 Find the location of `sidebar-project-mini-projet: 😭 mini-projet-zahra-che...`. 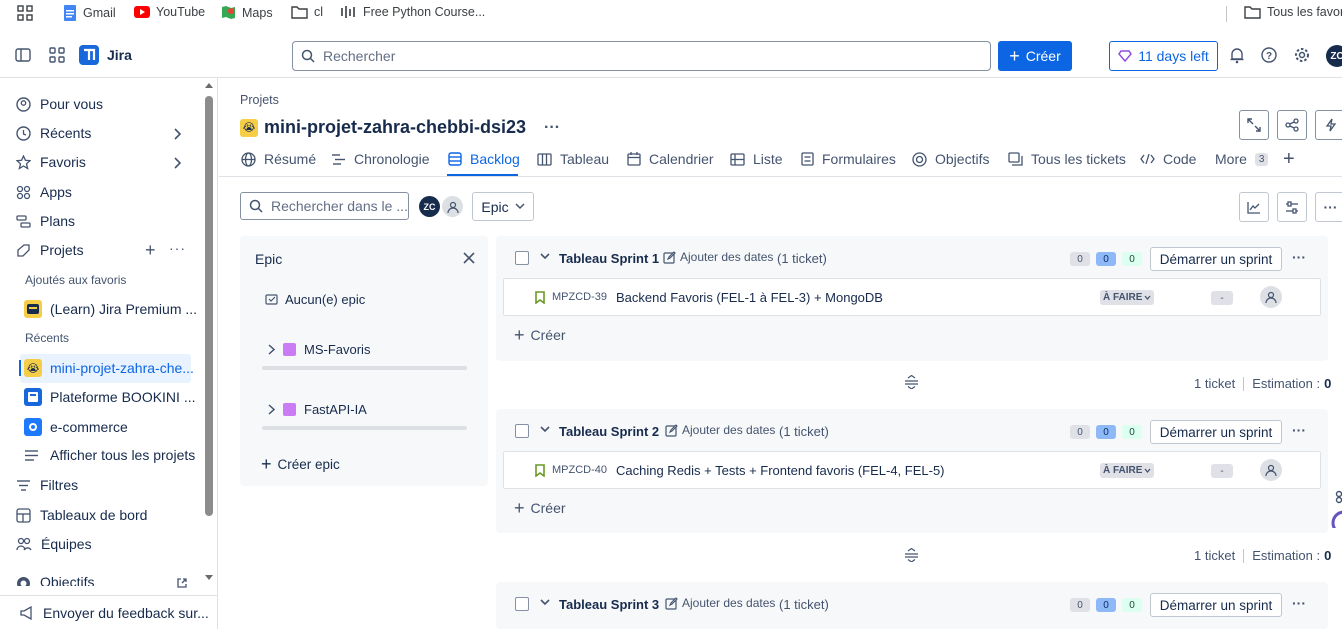

sidebar-project-mini-projet: 😭 mini-projet-zahra-che... is located at coordinates (109, 368).